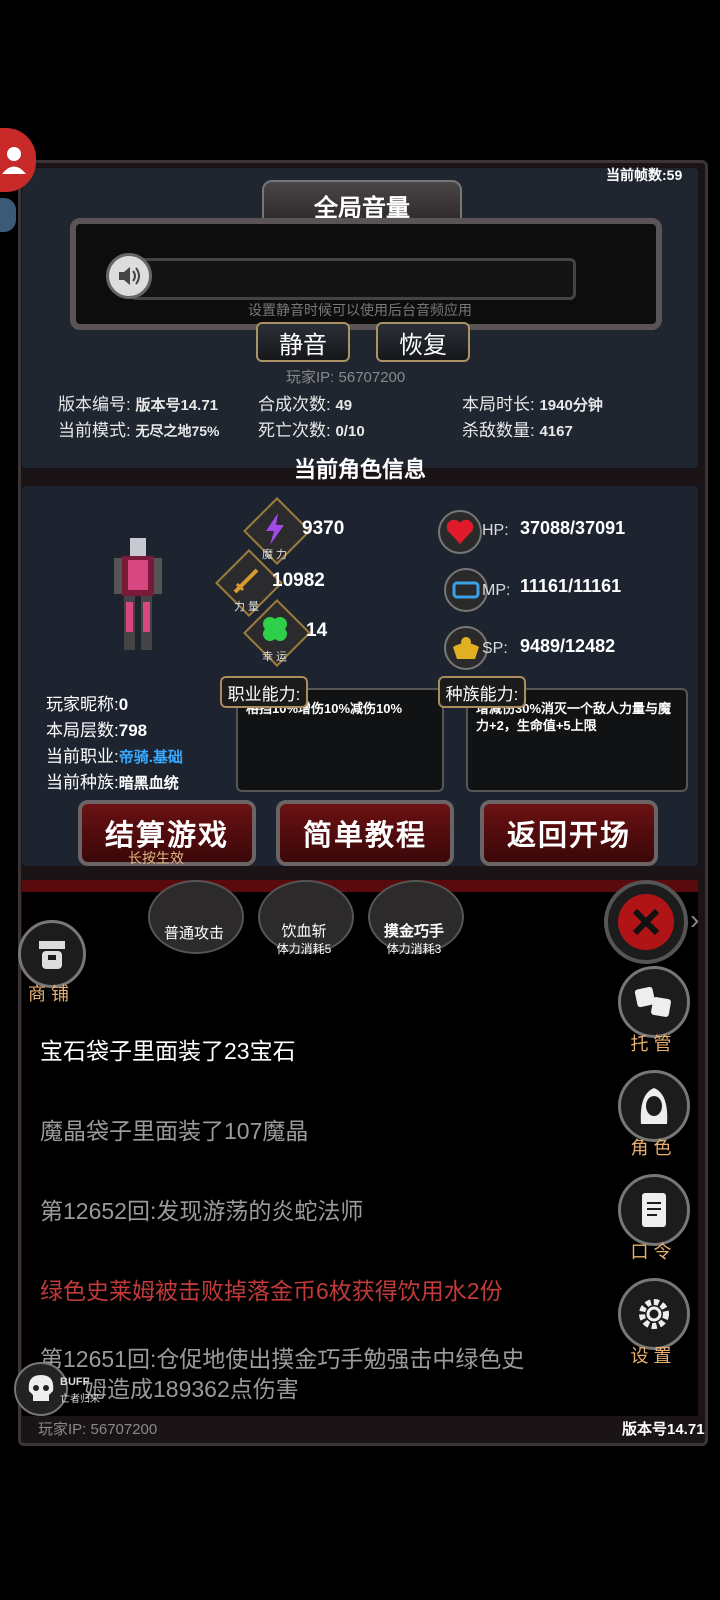 The height and width of the screenshot is (1600, 720). Describe the element at coordinates (571, 405) in the screenshot. I see `duration-value: 1940分钟` at that location.